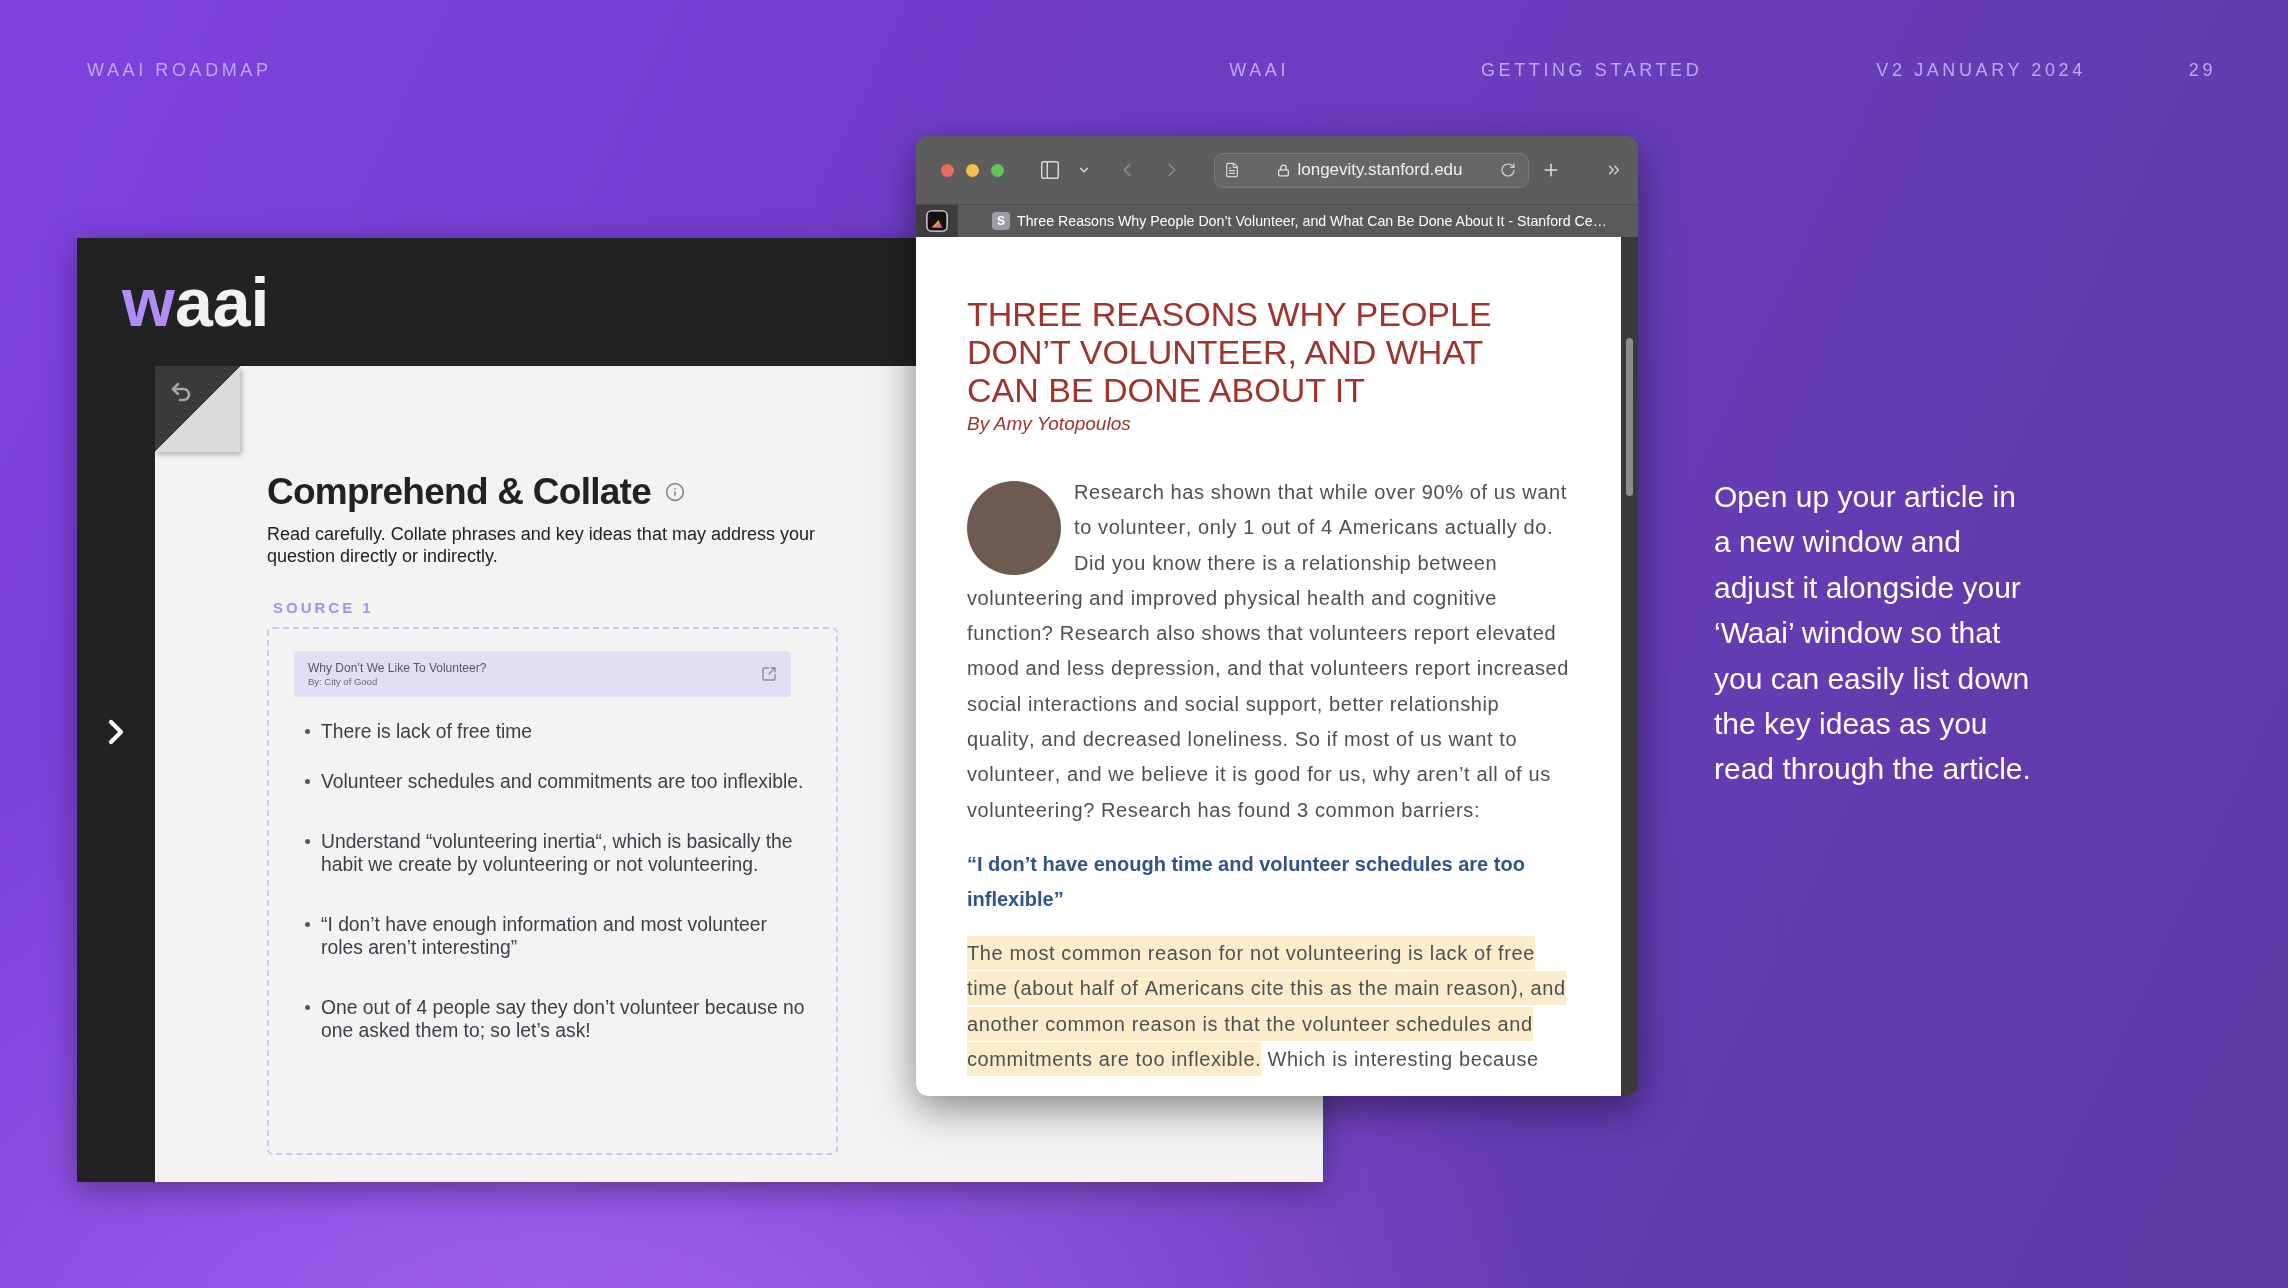  Describe the element at coordinates (1230, 352) in the screenshot. I see `article-title: THREE REASONS WHY PEOPLE DON’T VOLUNTEER, AND WHAT CAN BE DONE ABOUT IT` at that location.